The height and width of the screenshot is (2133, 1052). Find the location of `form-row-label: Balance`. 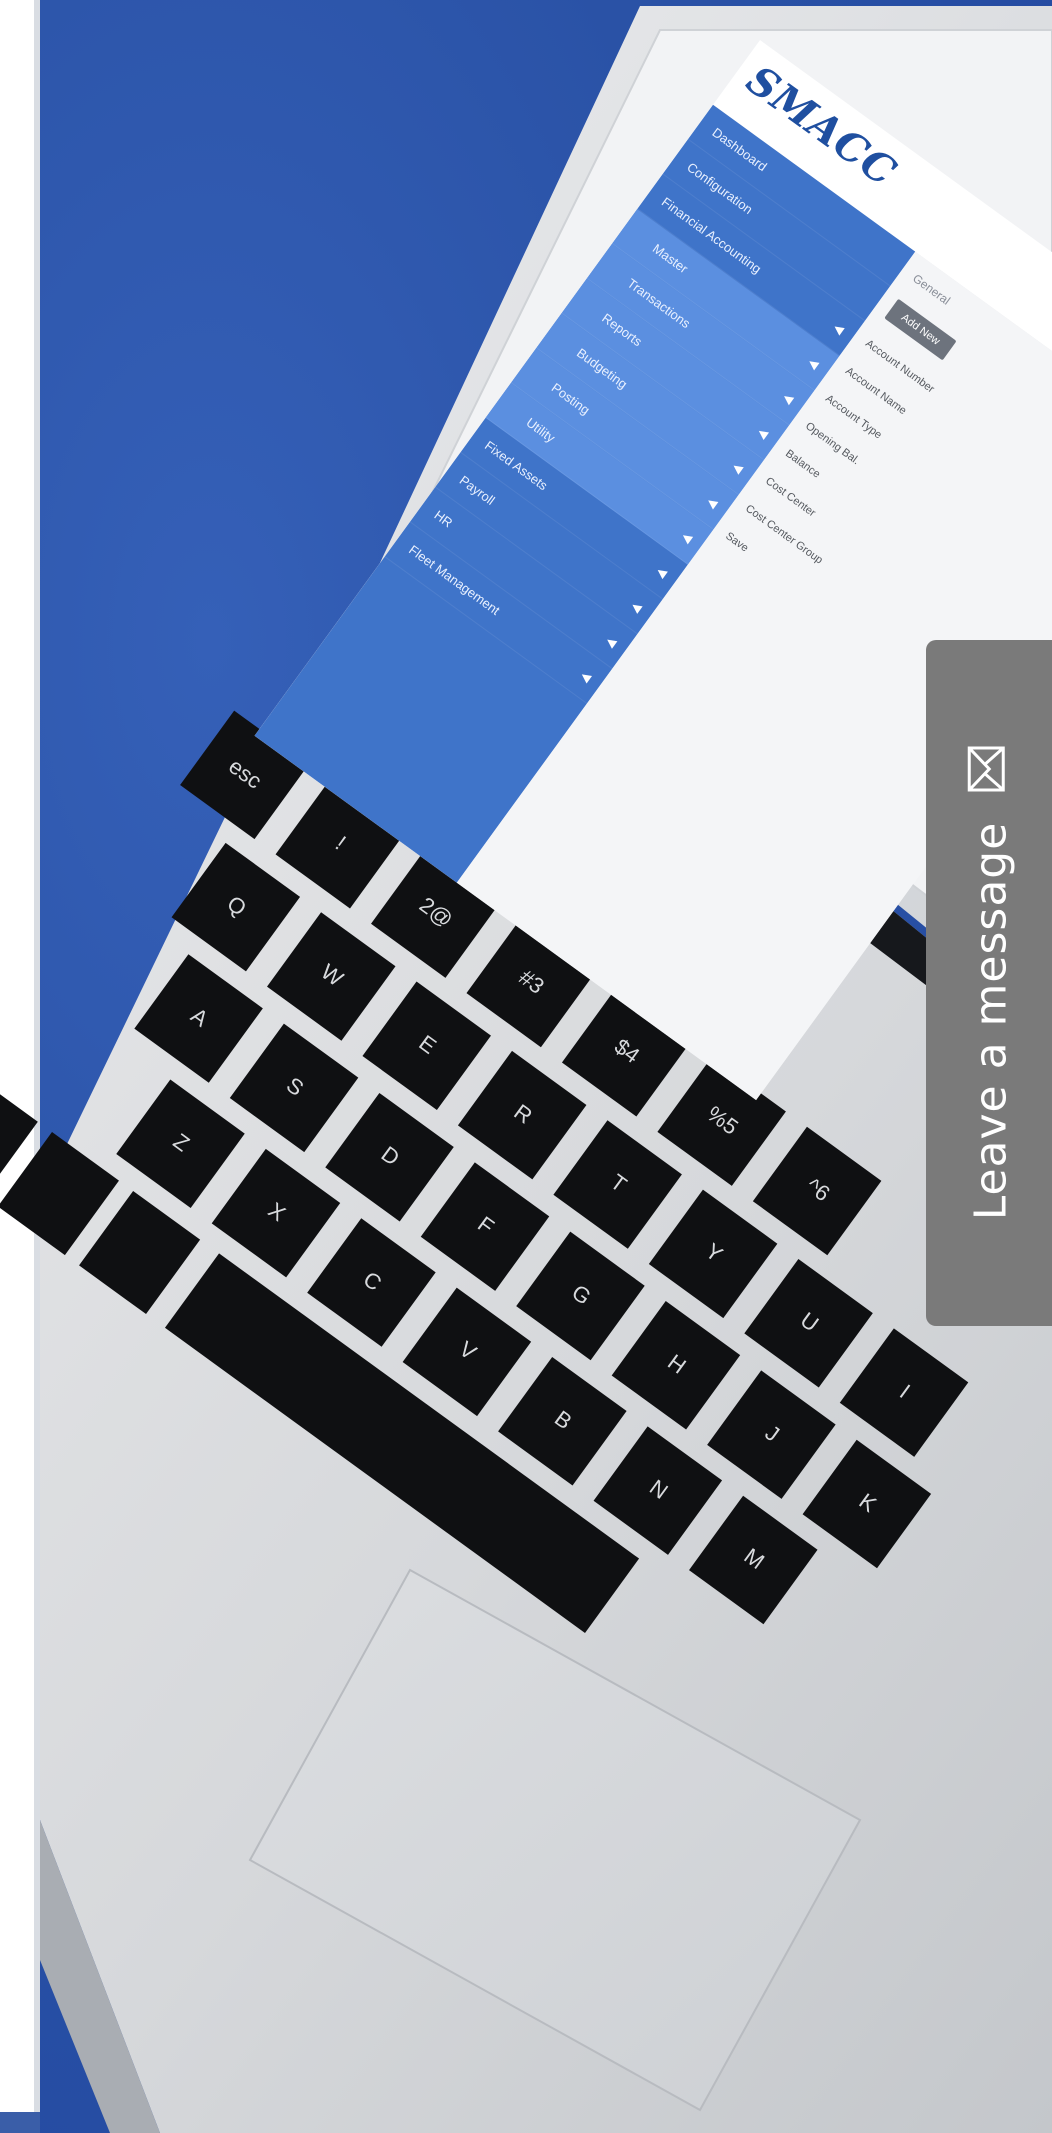

form-row-label: Balance is located at coordinates (803, 464).